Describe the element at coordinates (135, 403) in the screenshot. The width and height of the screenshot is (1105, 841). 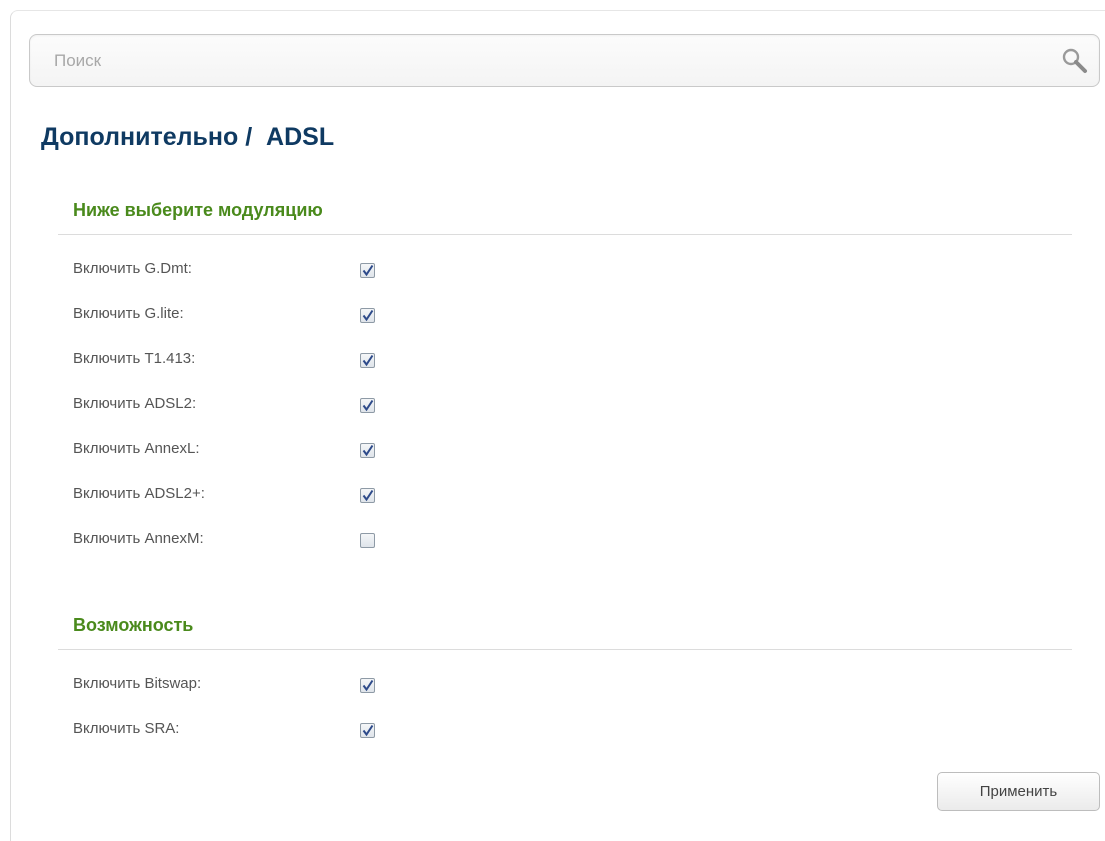
I see `setting-label: Включить ADSL2:` at that location.